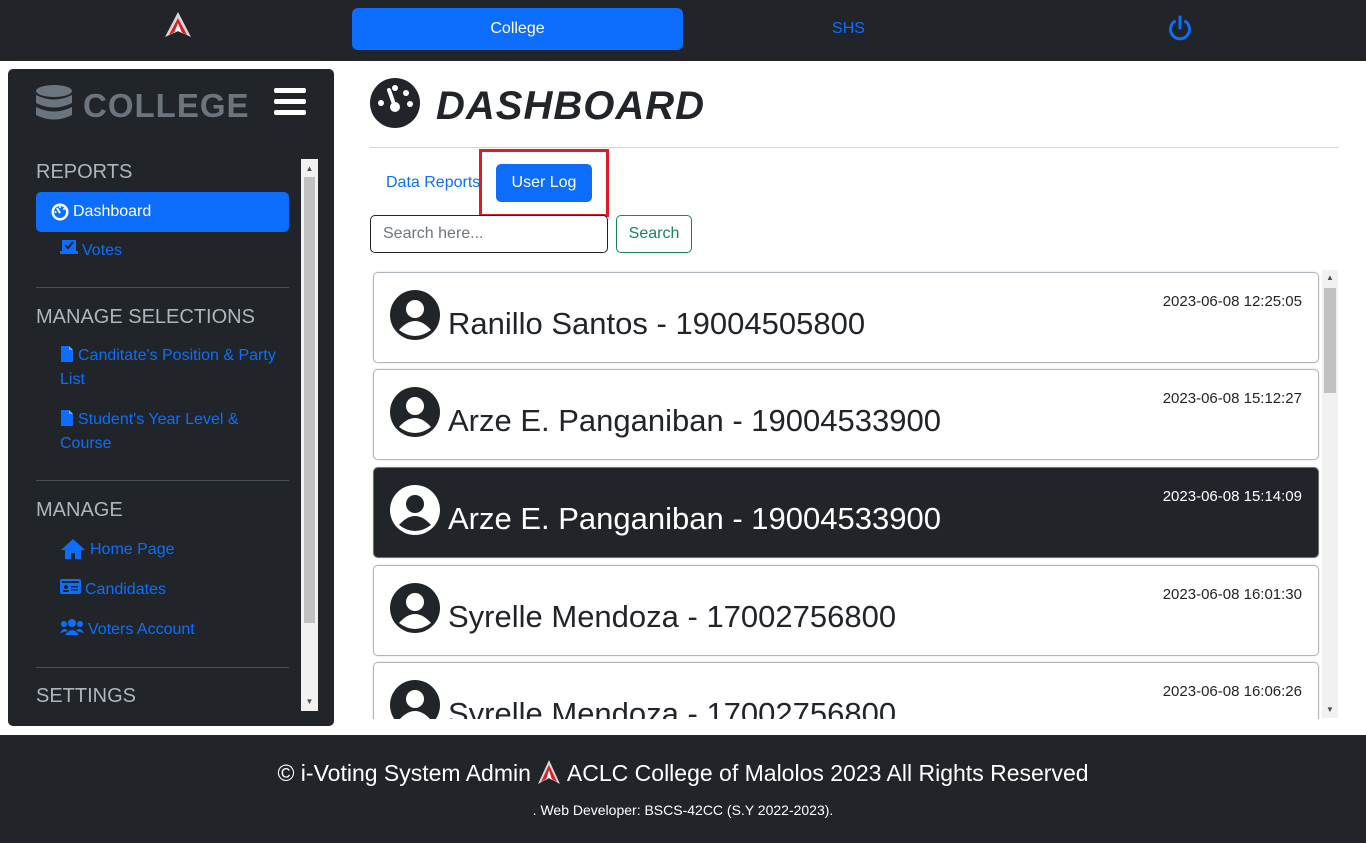 This screenshot has width=1366, height=843. What do you see at coordinates (70, 586) in the screenshot?
I see `id-card-icon` at bounding box center [70, 586].